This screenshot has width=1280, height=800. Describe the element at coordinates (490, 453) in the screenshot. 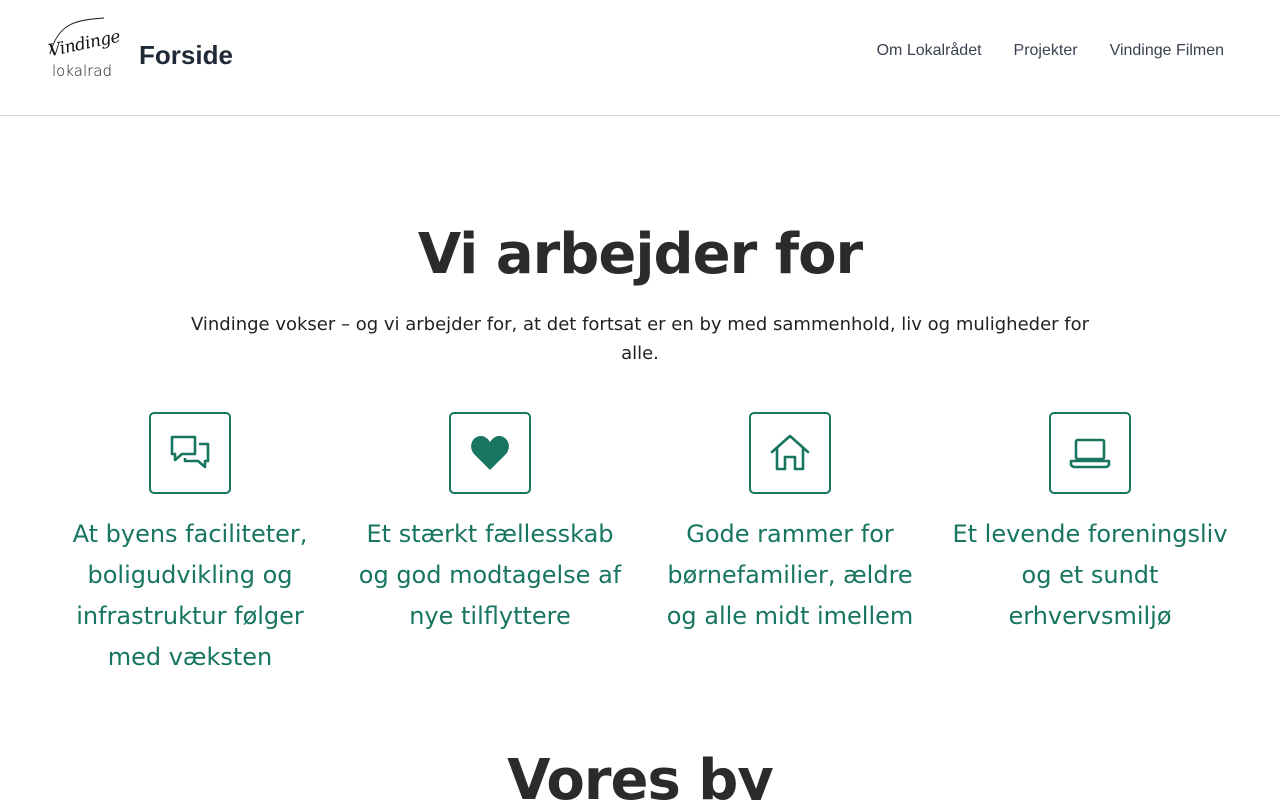

I see `heart-icon` at that location.